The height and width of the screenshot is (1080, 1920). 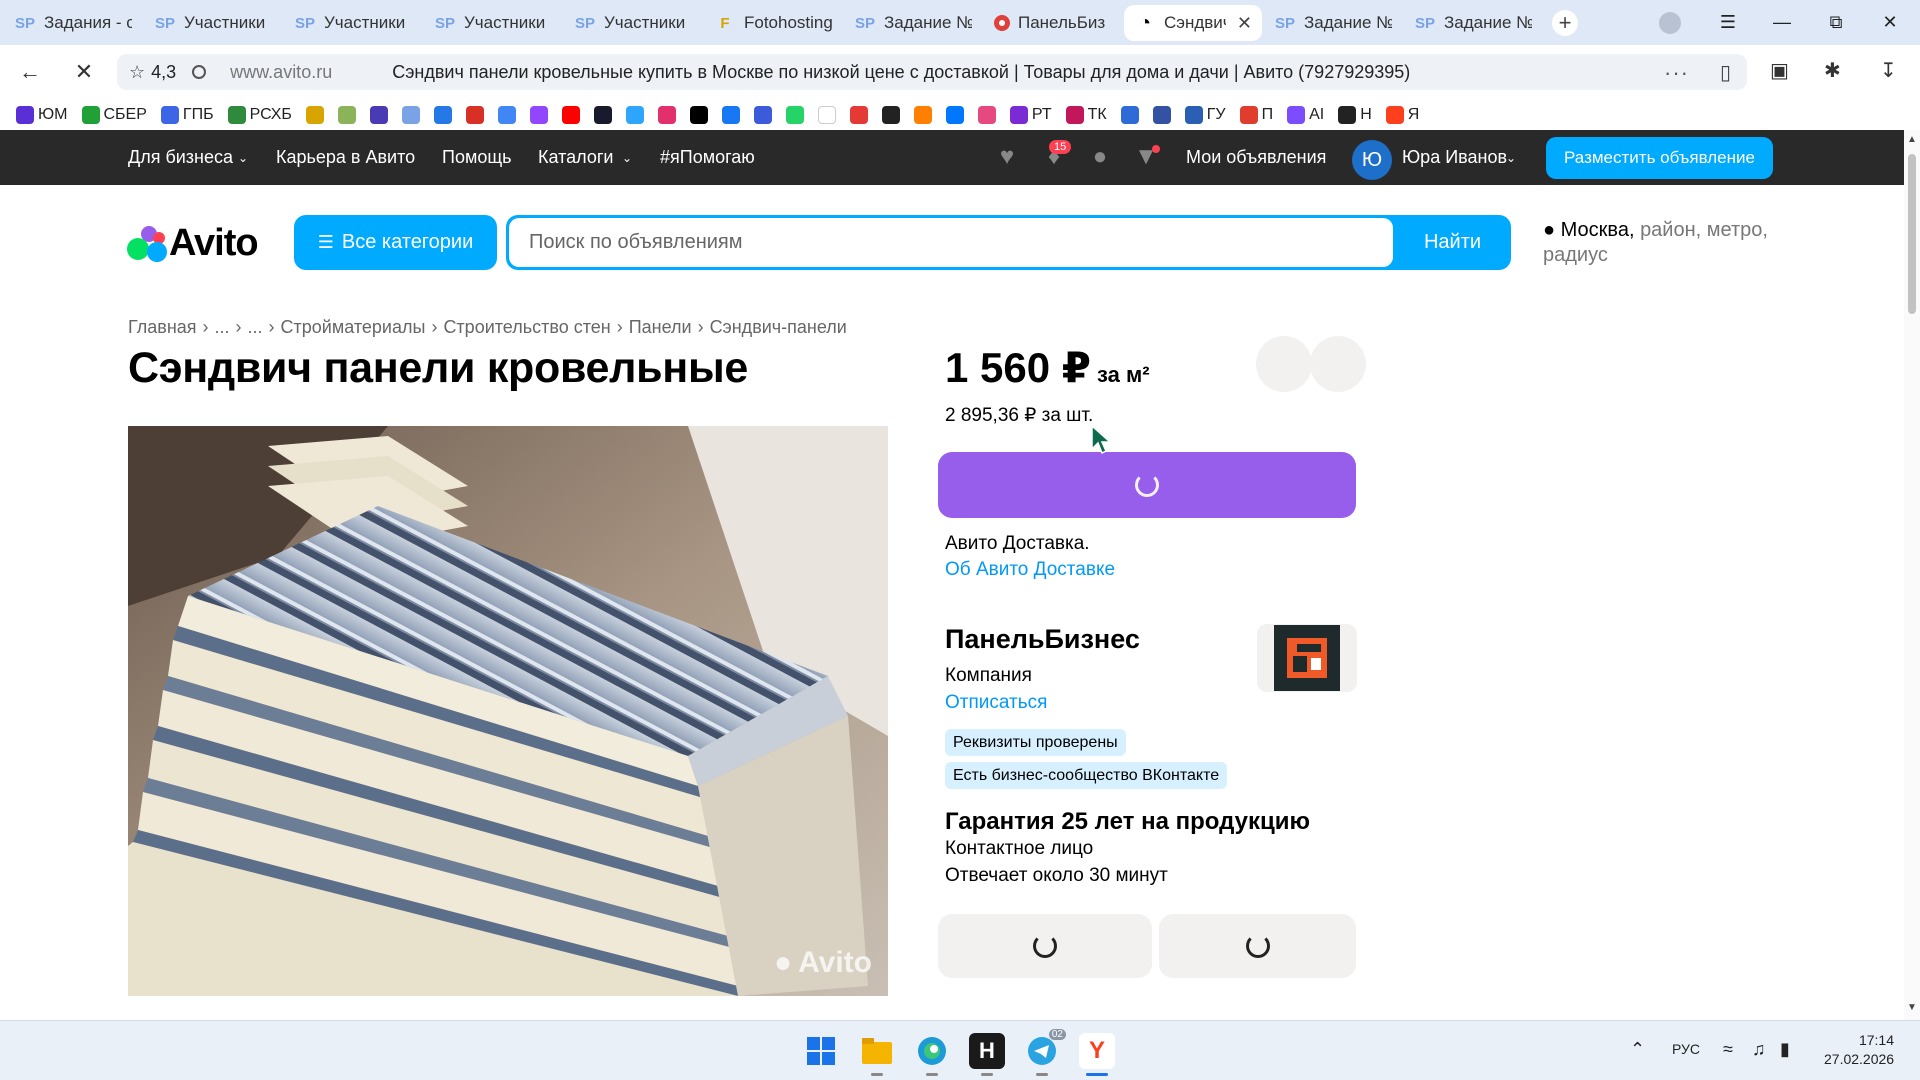 What do you see at coordinates (1030, 114) in the screenshot?
I see `bookmark-item: РТ` at bounding box center [1030, 114].